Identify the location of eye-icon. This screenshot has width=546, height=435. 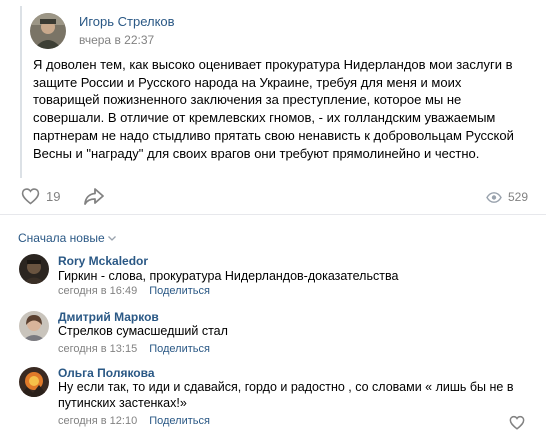
(494, 197).